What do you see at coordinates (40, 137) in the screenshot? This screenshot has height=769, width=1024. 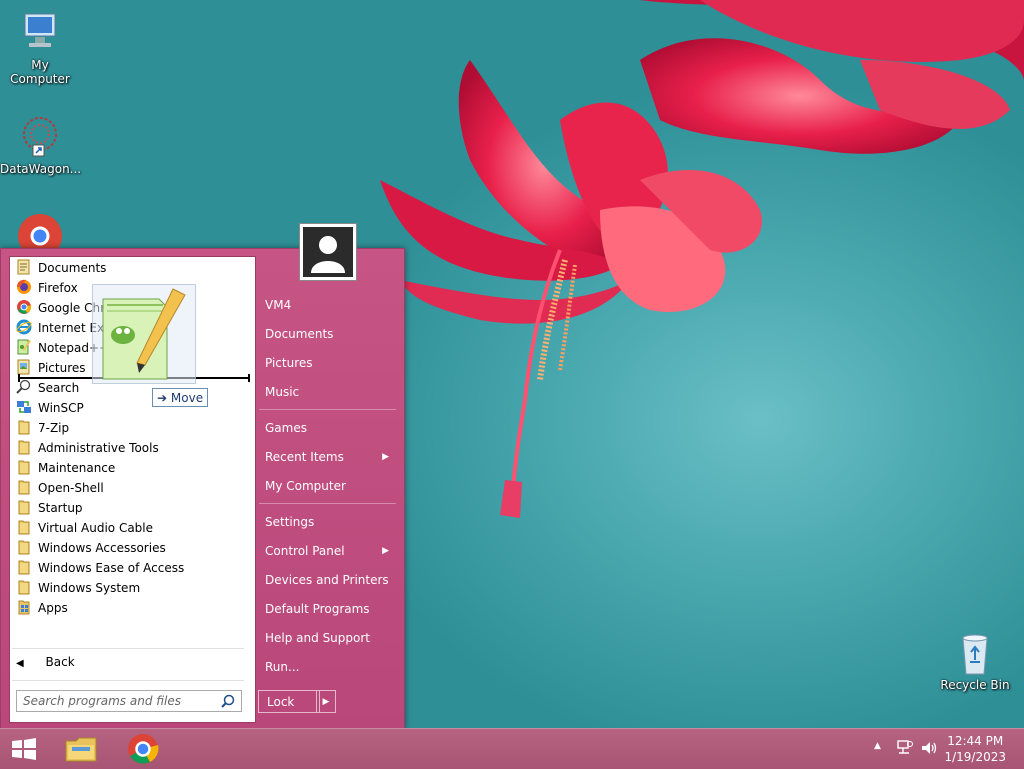 I see `datawagon-icon` at bounding box center [40, 137].